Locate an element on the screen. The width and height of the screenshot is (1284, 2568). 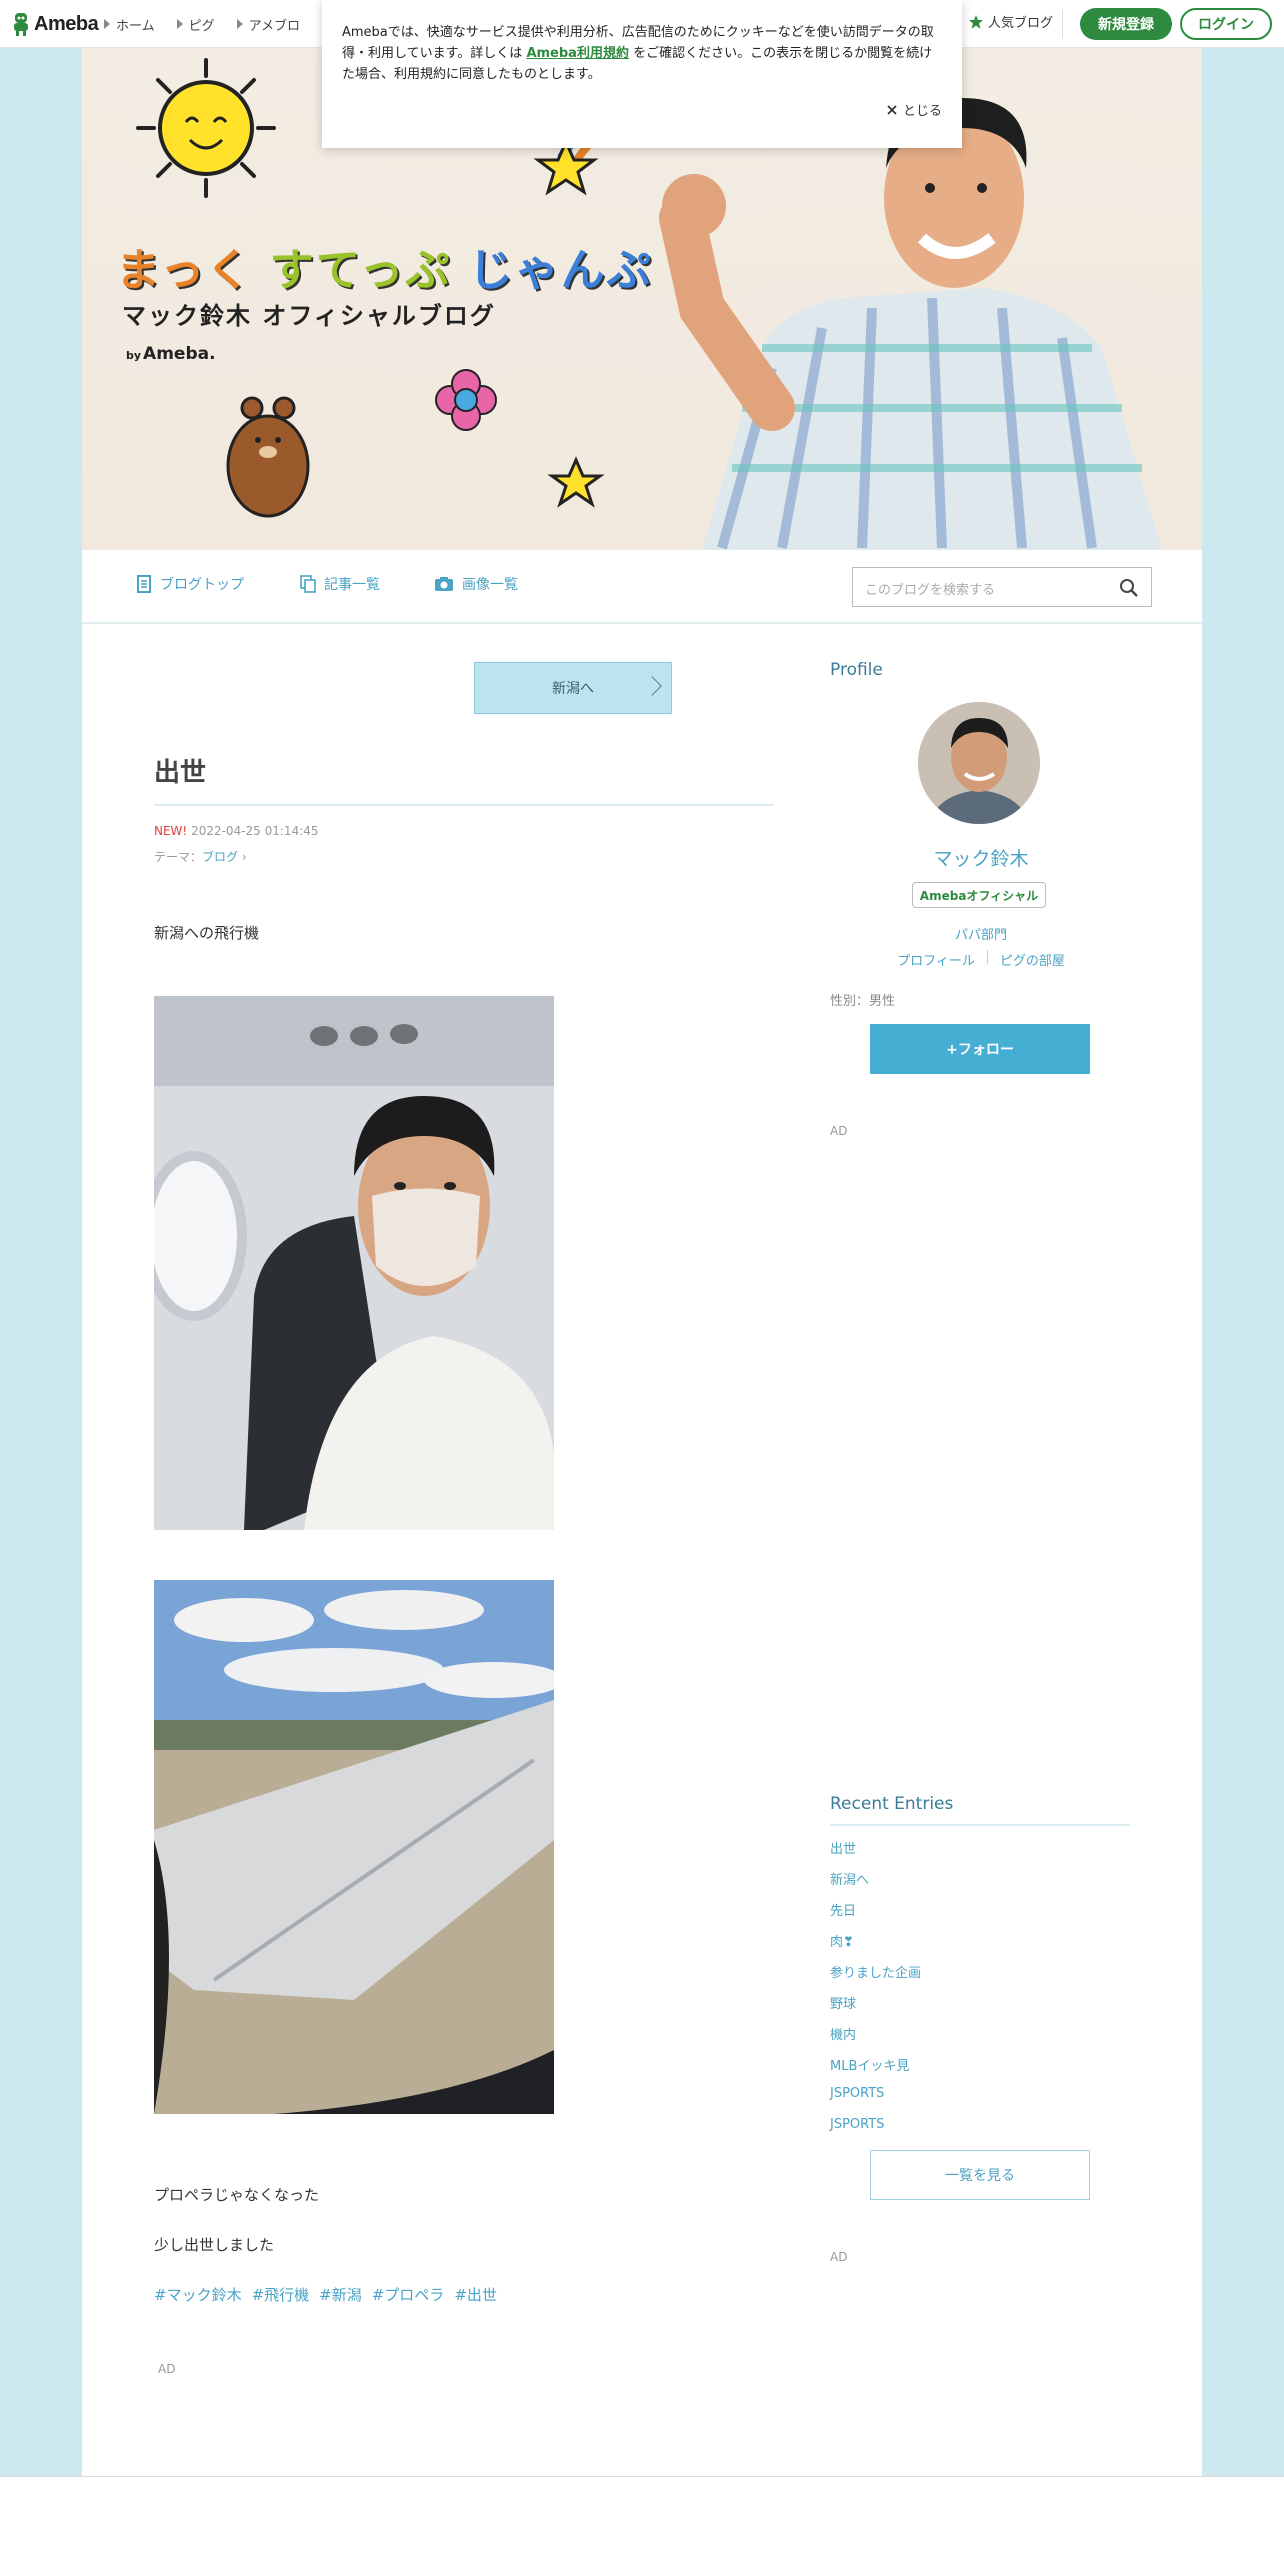
footer is located at coordinates (642, 2522).